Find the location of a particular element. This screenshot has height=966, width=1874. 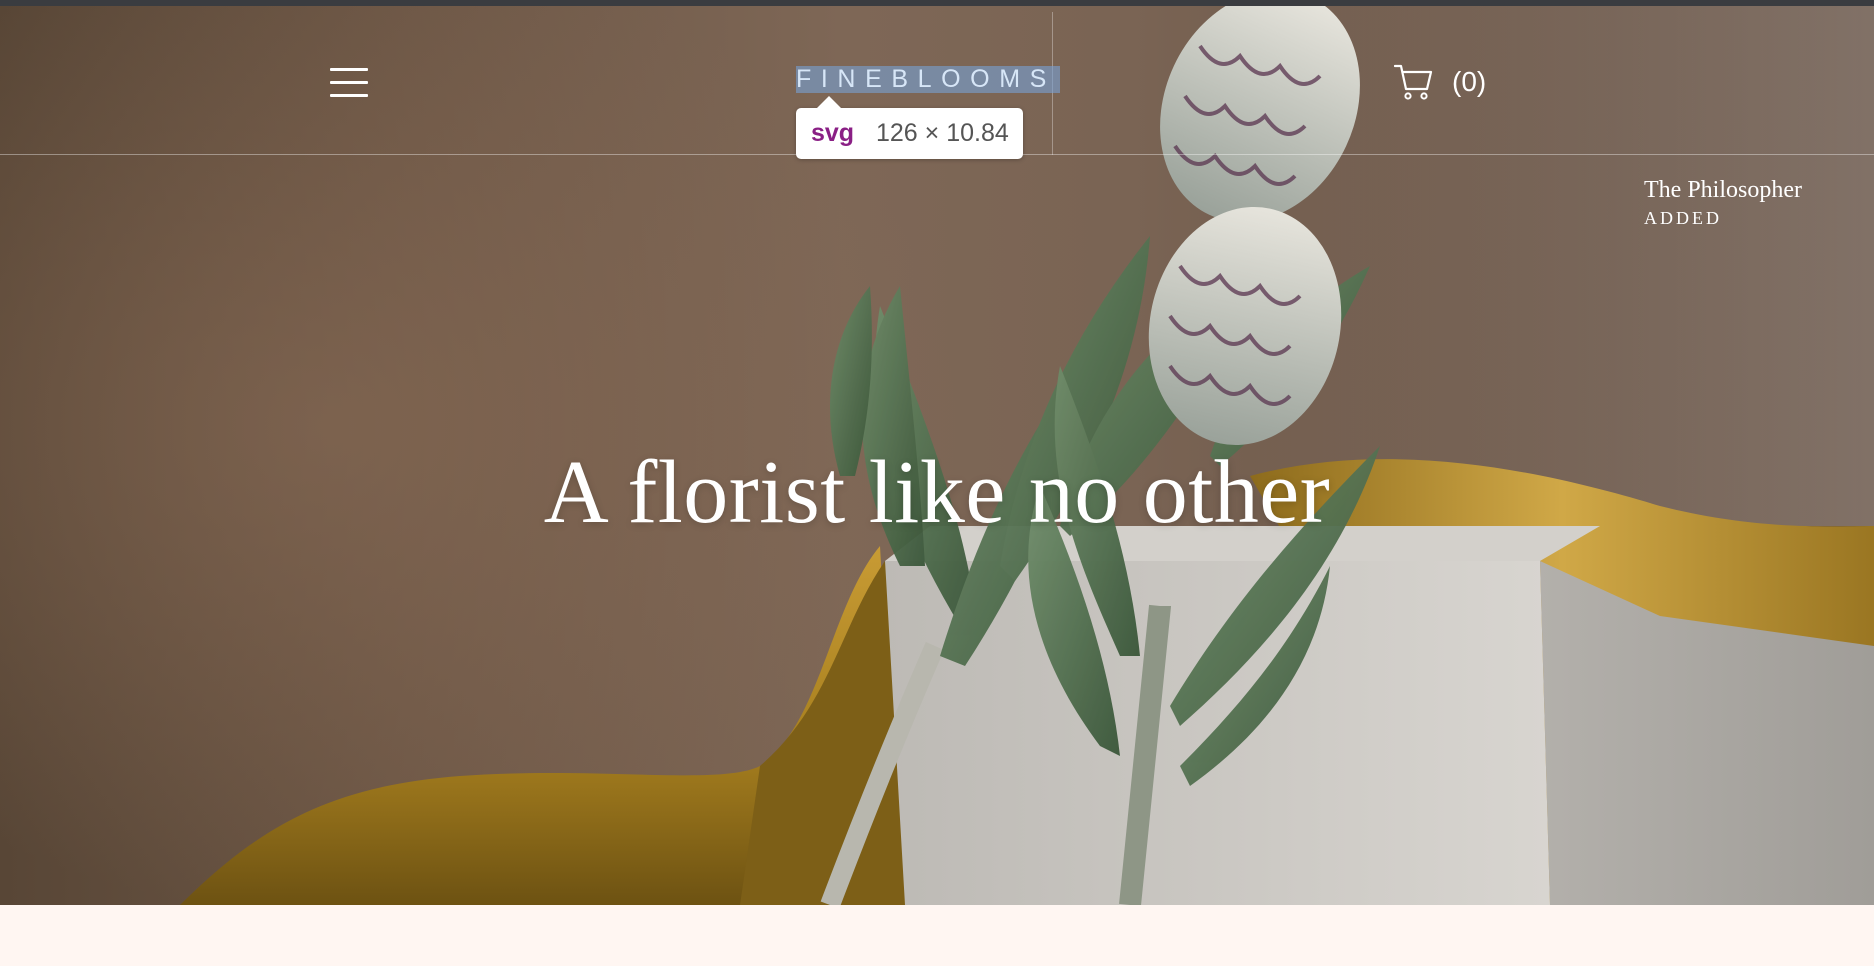

shopping-cart-icon is located at coordinates (1413, 82).